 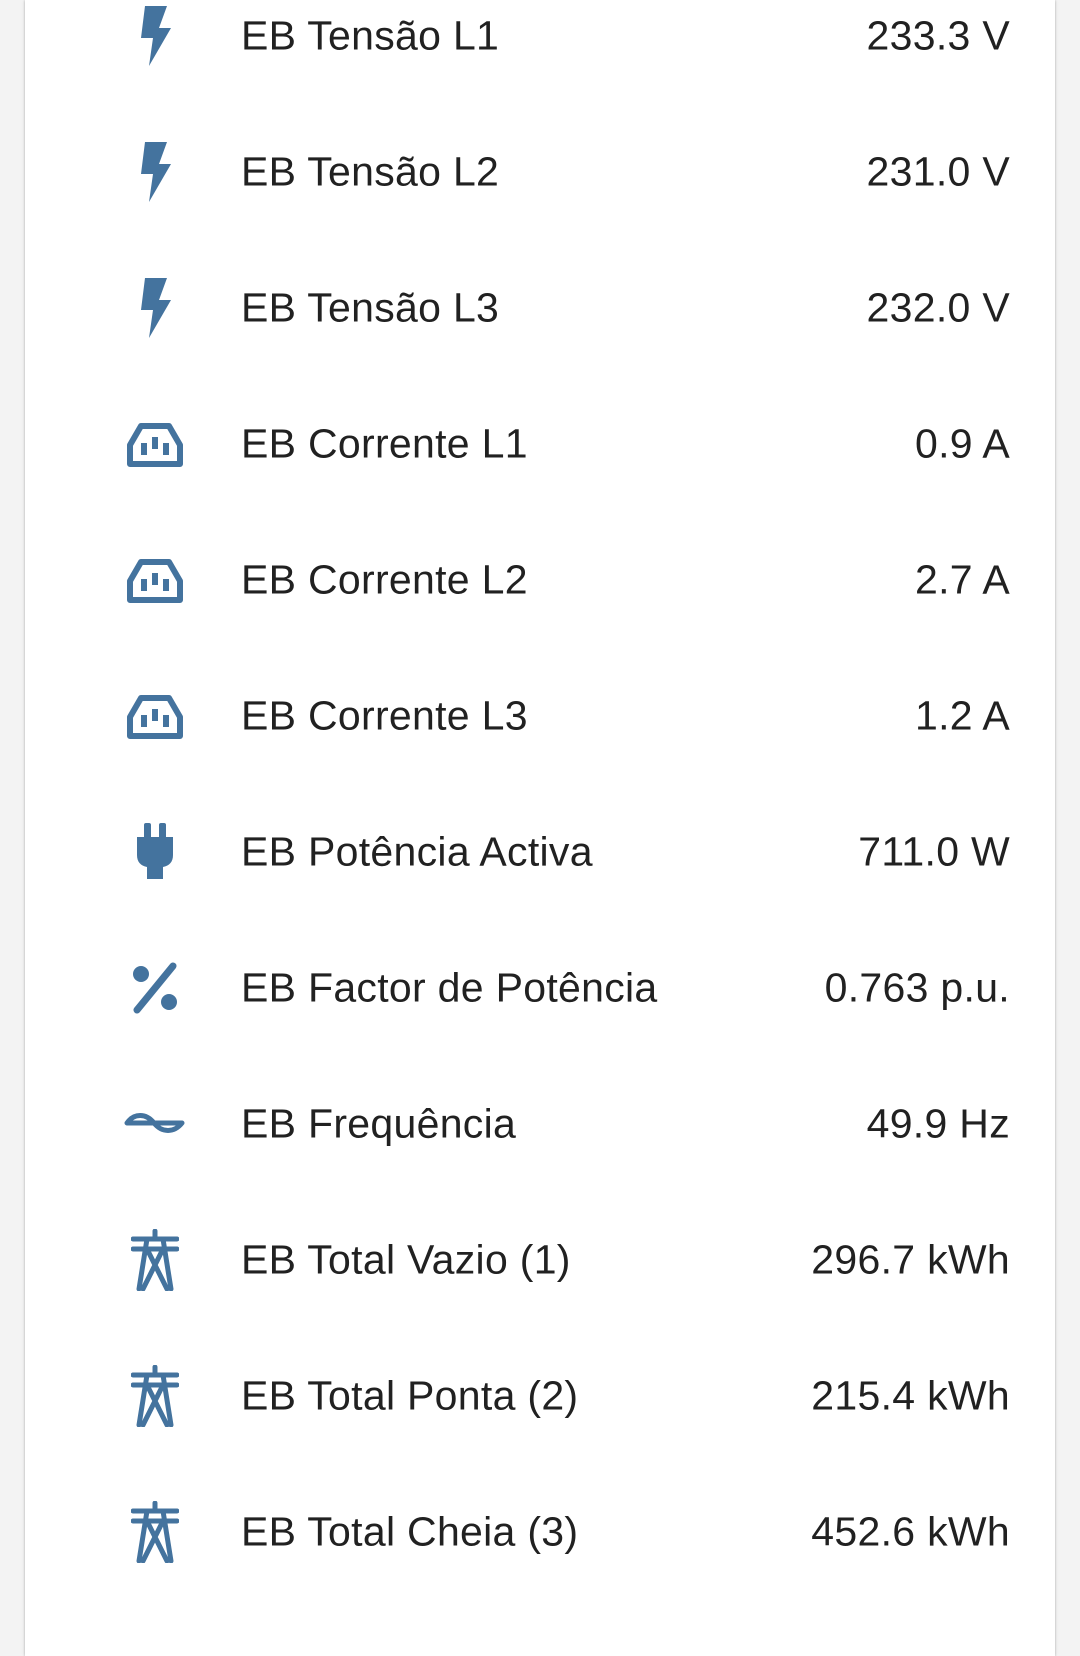 What do you see at coordinates (155, 1124) in the screenshot?
I see `sine-wave-icon` at bounding box center [155, 1124].